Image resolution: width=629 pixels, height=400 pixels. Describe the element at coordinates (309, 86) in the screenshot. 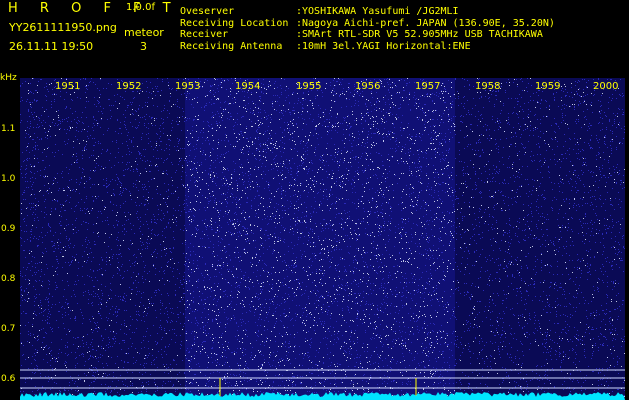

I see `x-tick-label: 1955` at that location.